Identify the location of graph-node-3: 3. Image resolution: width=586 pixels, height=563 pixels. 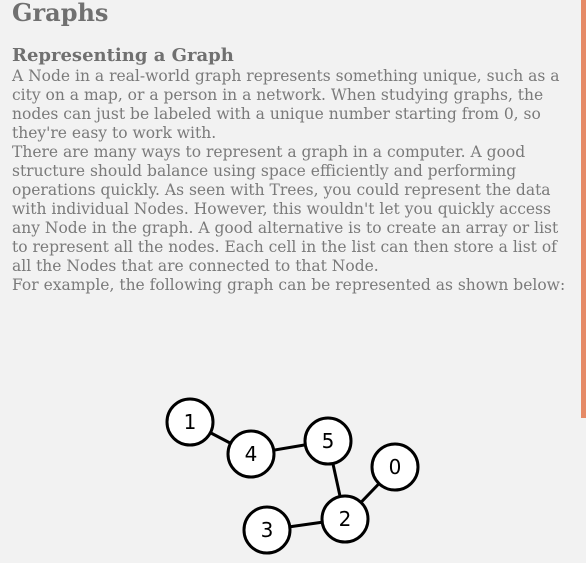
(267, 530).